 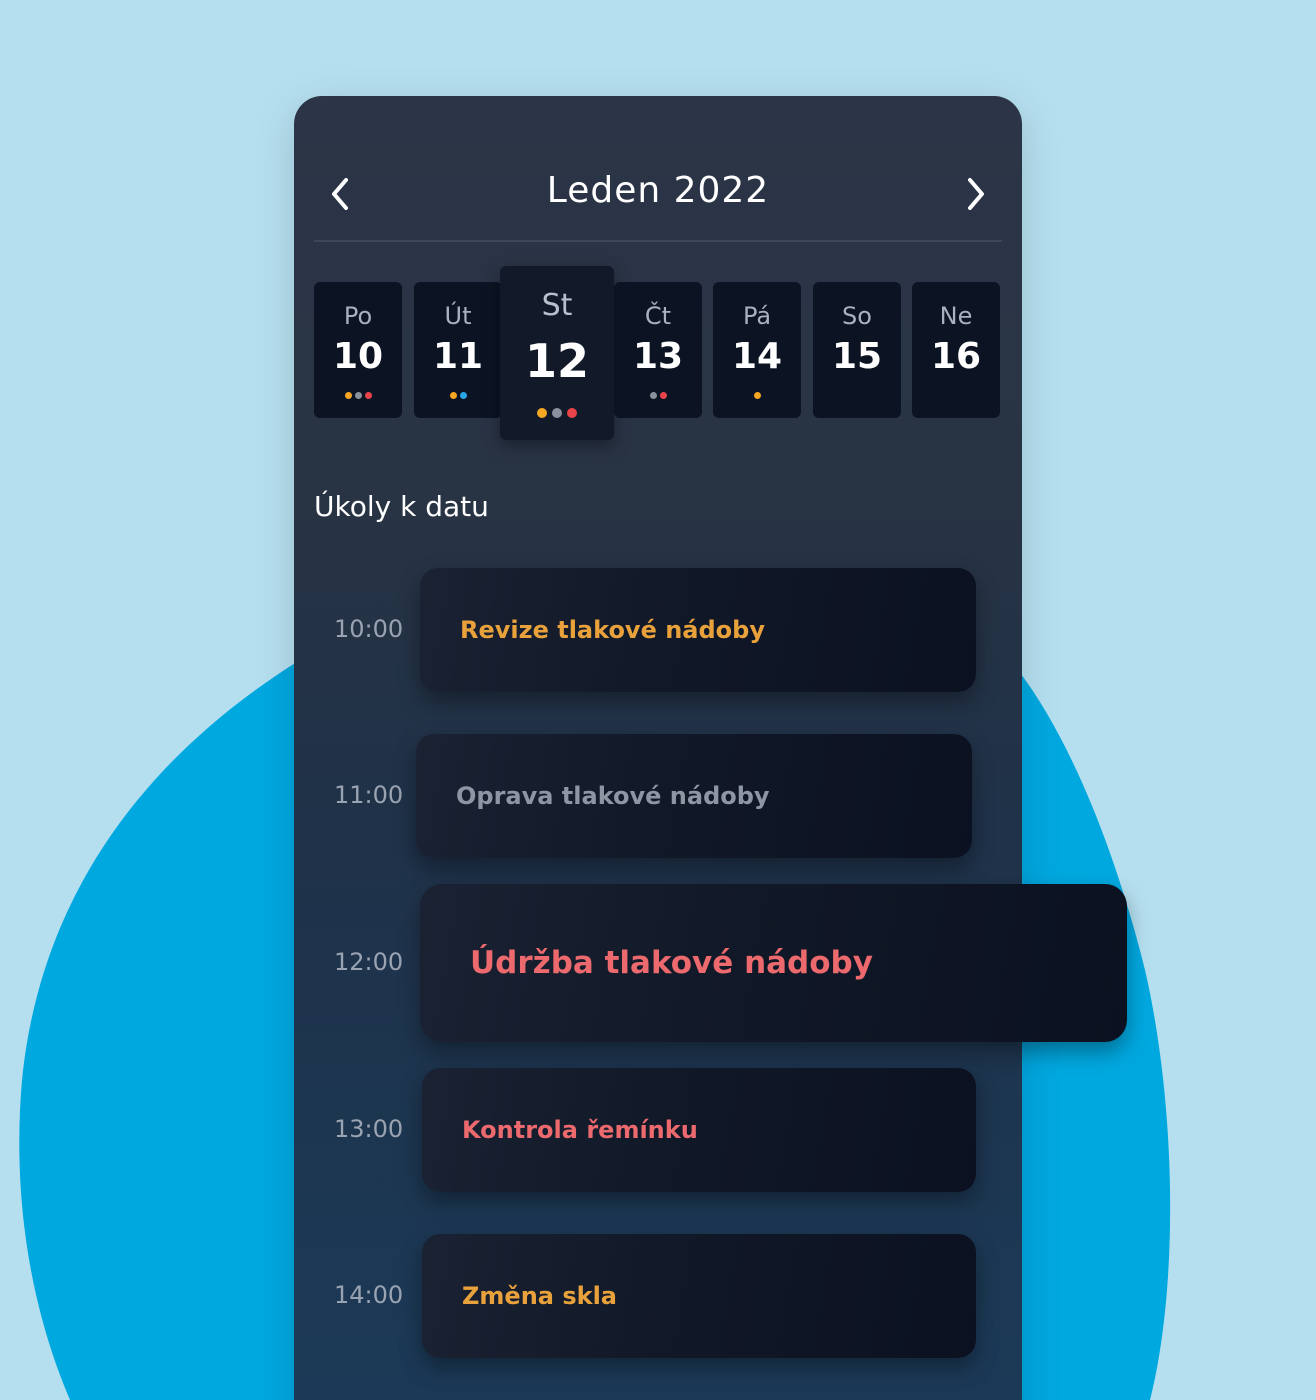 What do you see at coordinates (557, 305) in the screenshot?
I see `day-name: St` at bounding box center [557, 305].